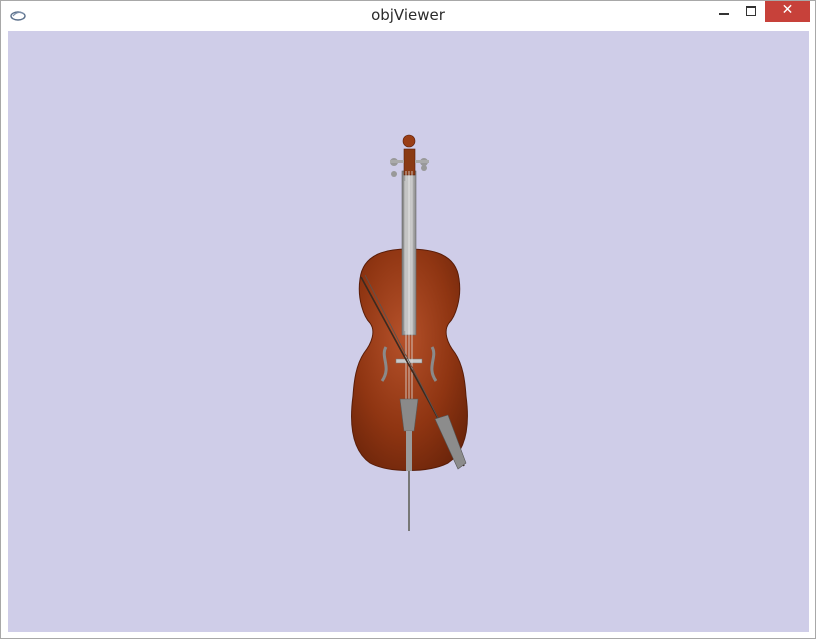 This screenshot has width=816, height=639. I want to click on window-title: objViewer, so click(408, 15).